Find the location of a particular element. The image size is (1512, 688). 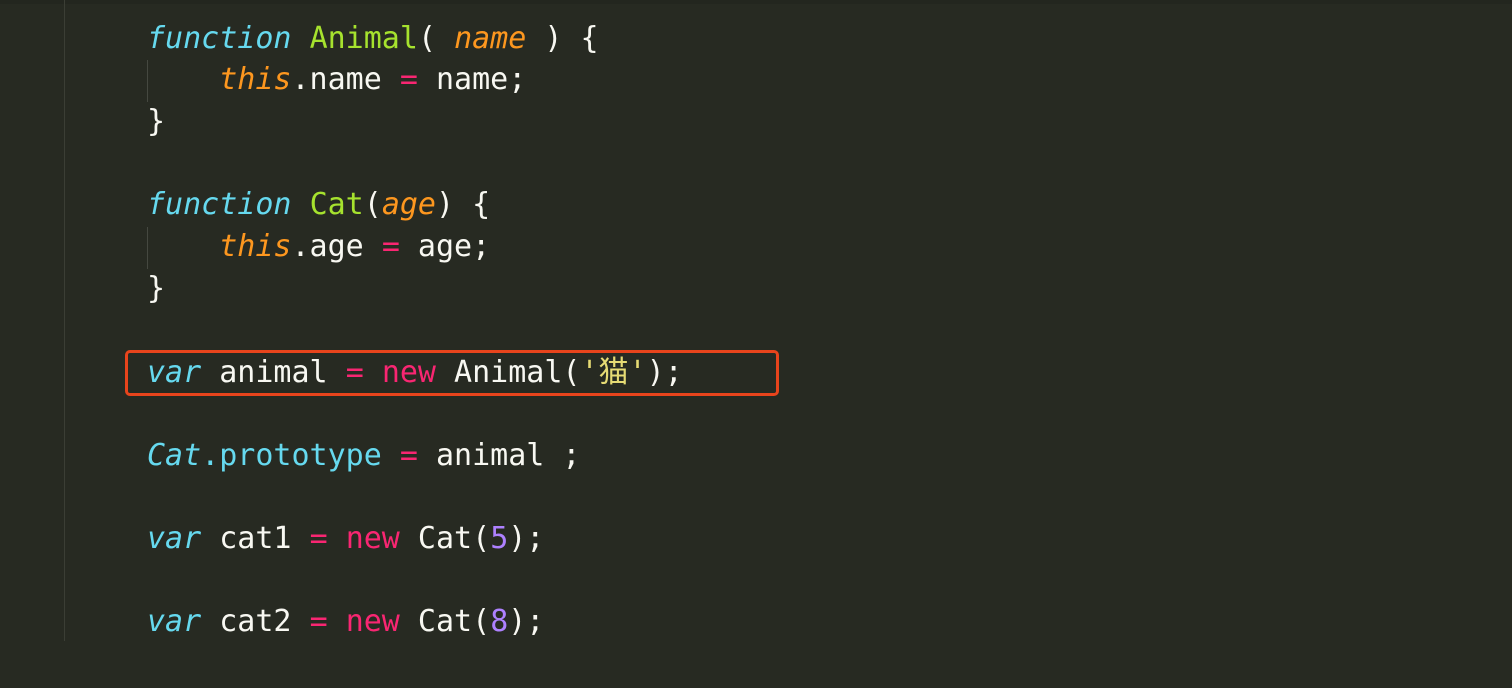

code-token: 5 is located at coordinates (499, 538).